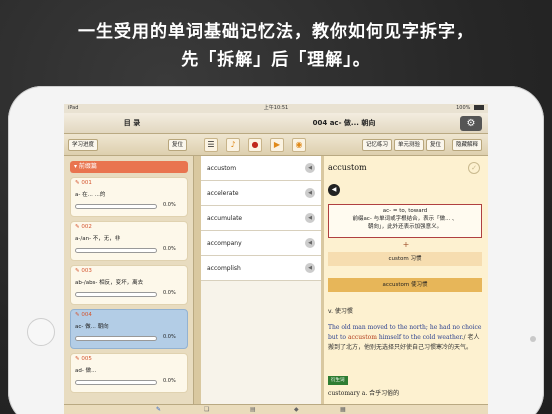 This screenshot has height=414, width=552. Describe the element at coordinates (347, 167) in the screenshot. I see `detail-word: accustom` at that location.